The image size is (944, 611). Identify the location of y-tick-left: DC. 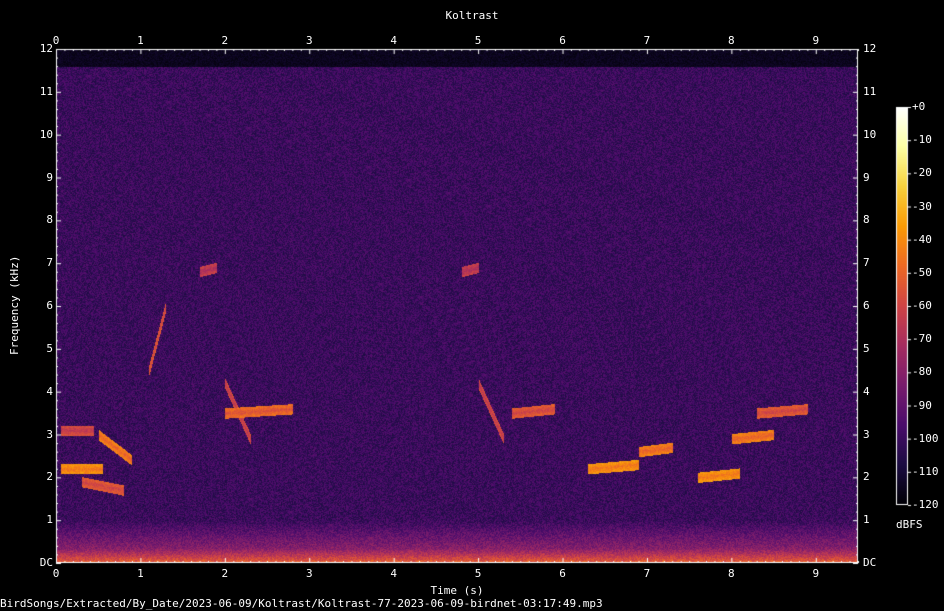
(46, 562).